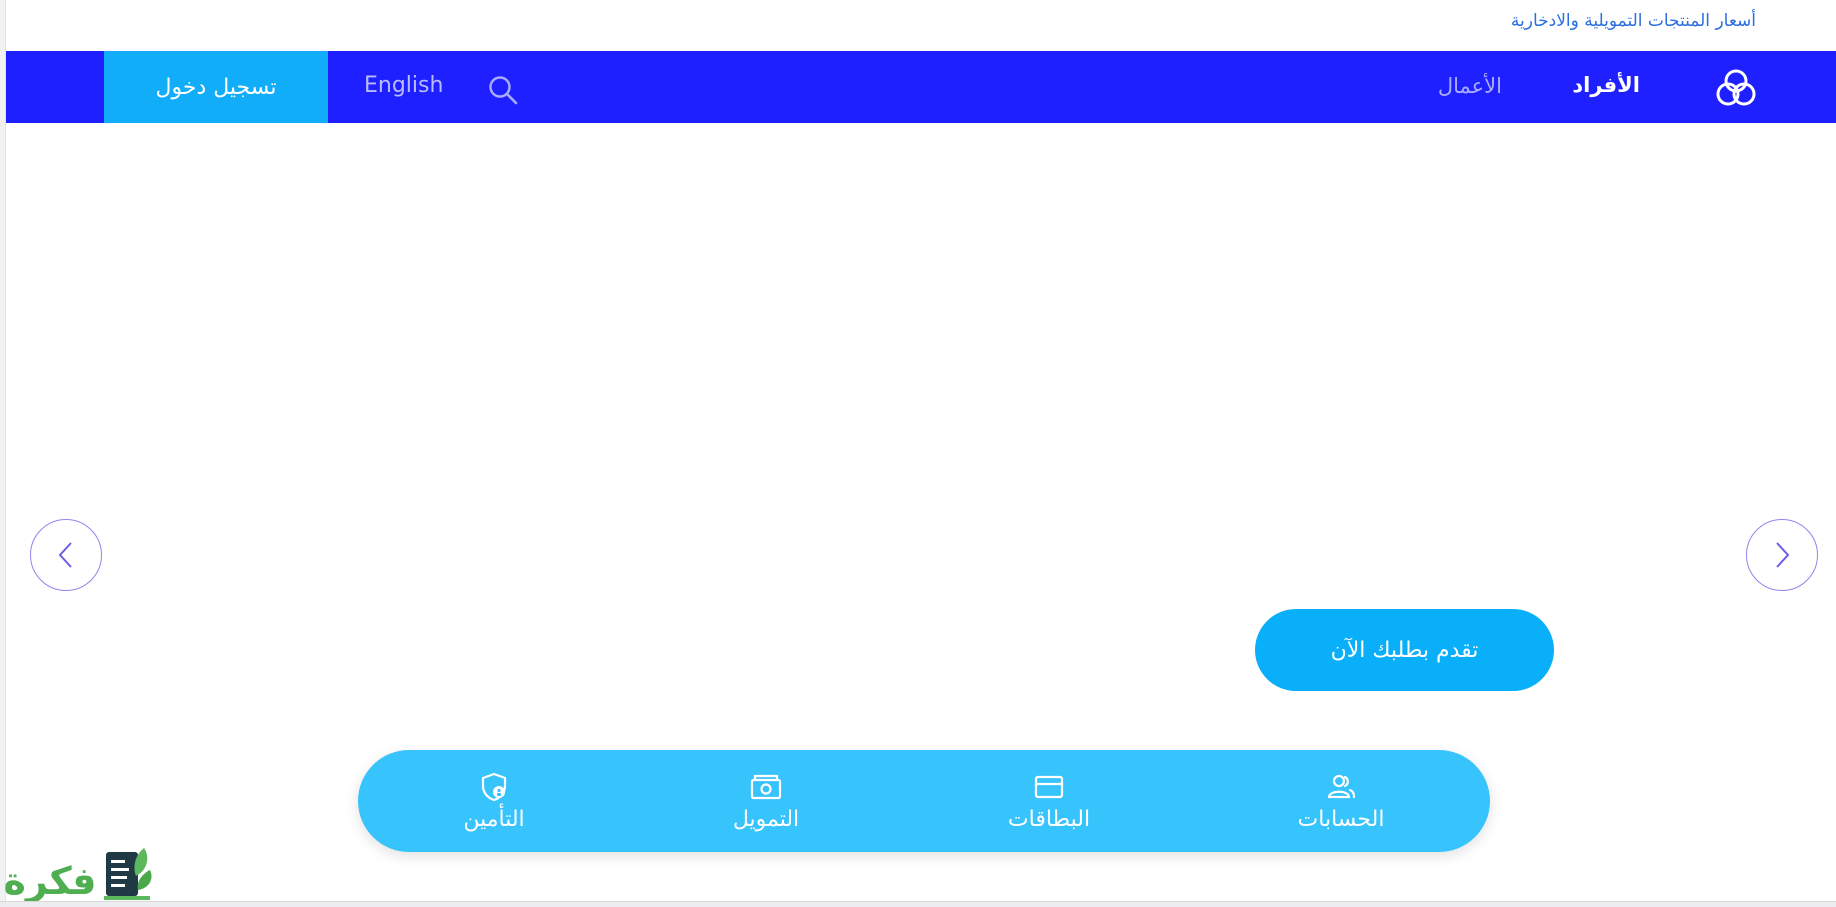  Describe the element at coordinates (1341, 786) in the screenshot. I see `user-group-icon` at that location.